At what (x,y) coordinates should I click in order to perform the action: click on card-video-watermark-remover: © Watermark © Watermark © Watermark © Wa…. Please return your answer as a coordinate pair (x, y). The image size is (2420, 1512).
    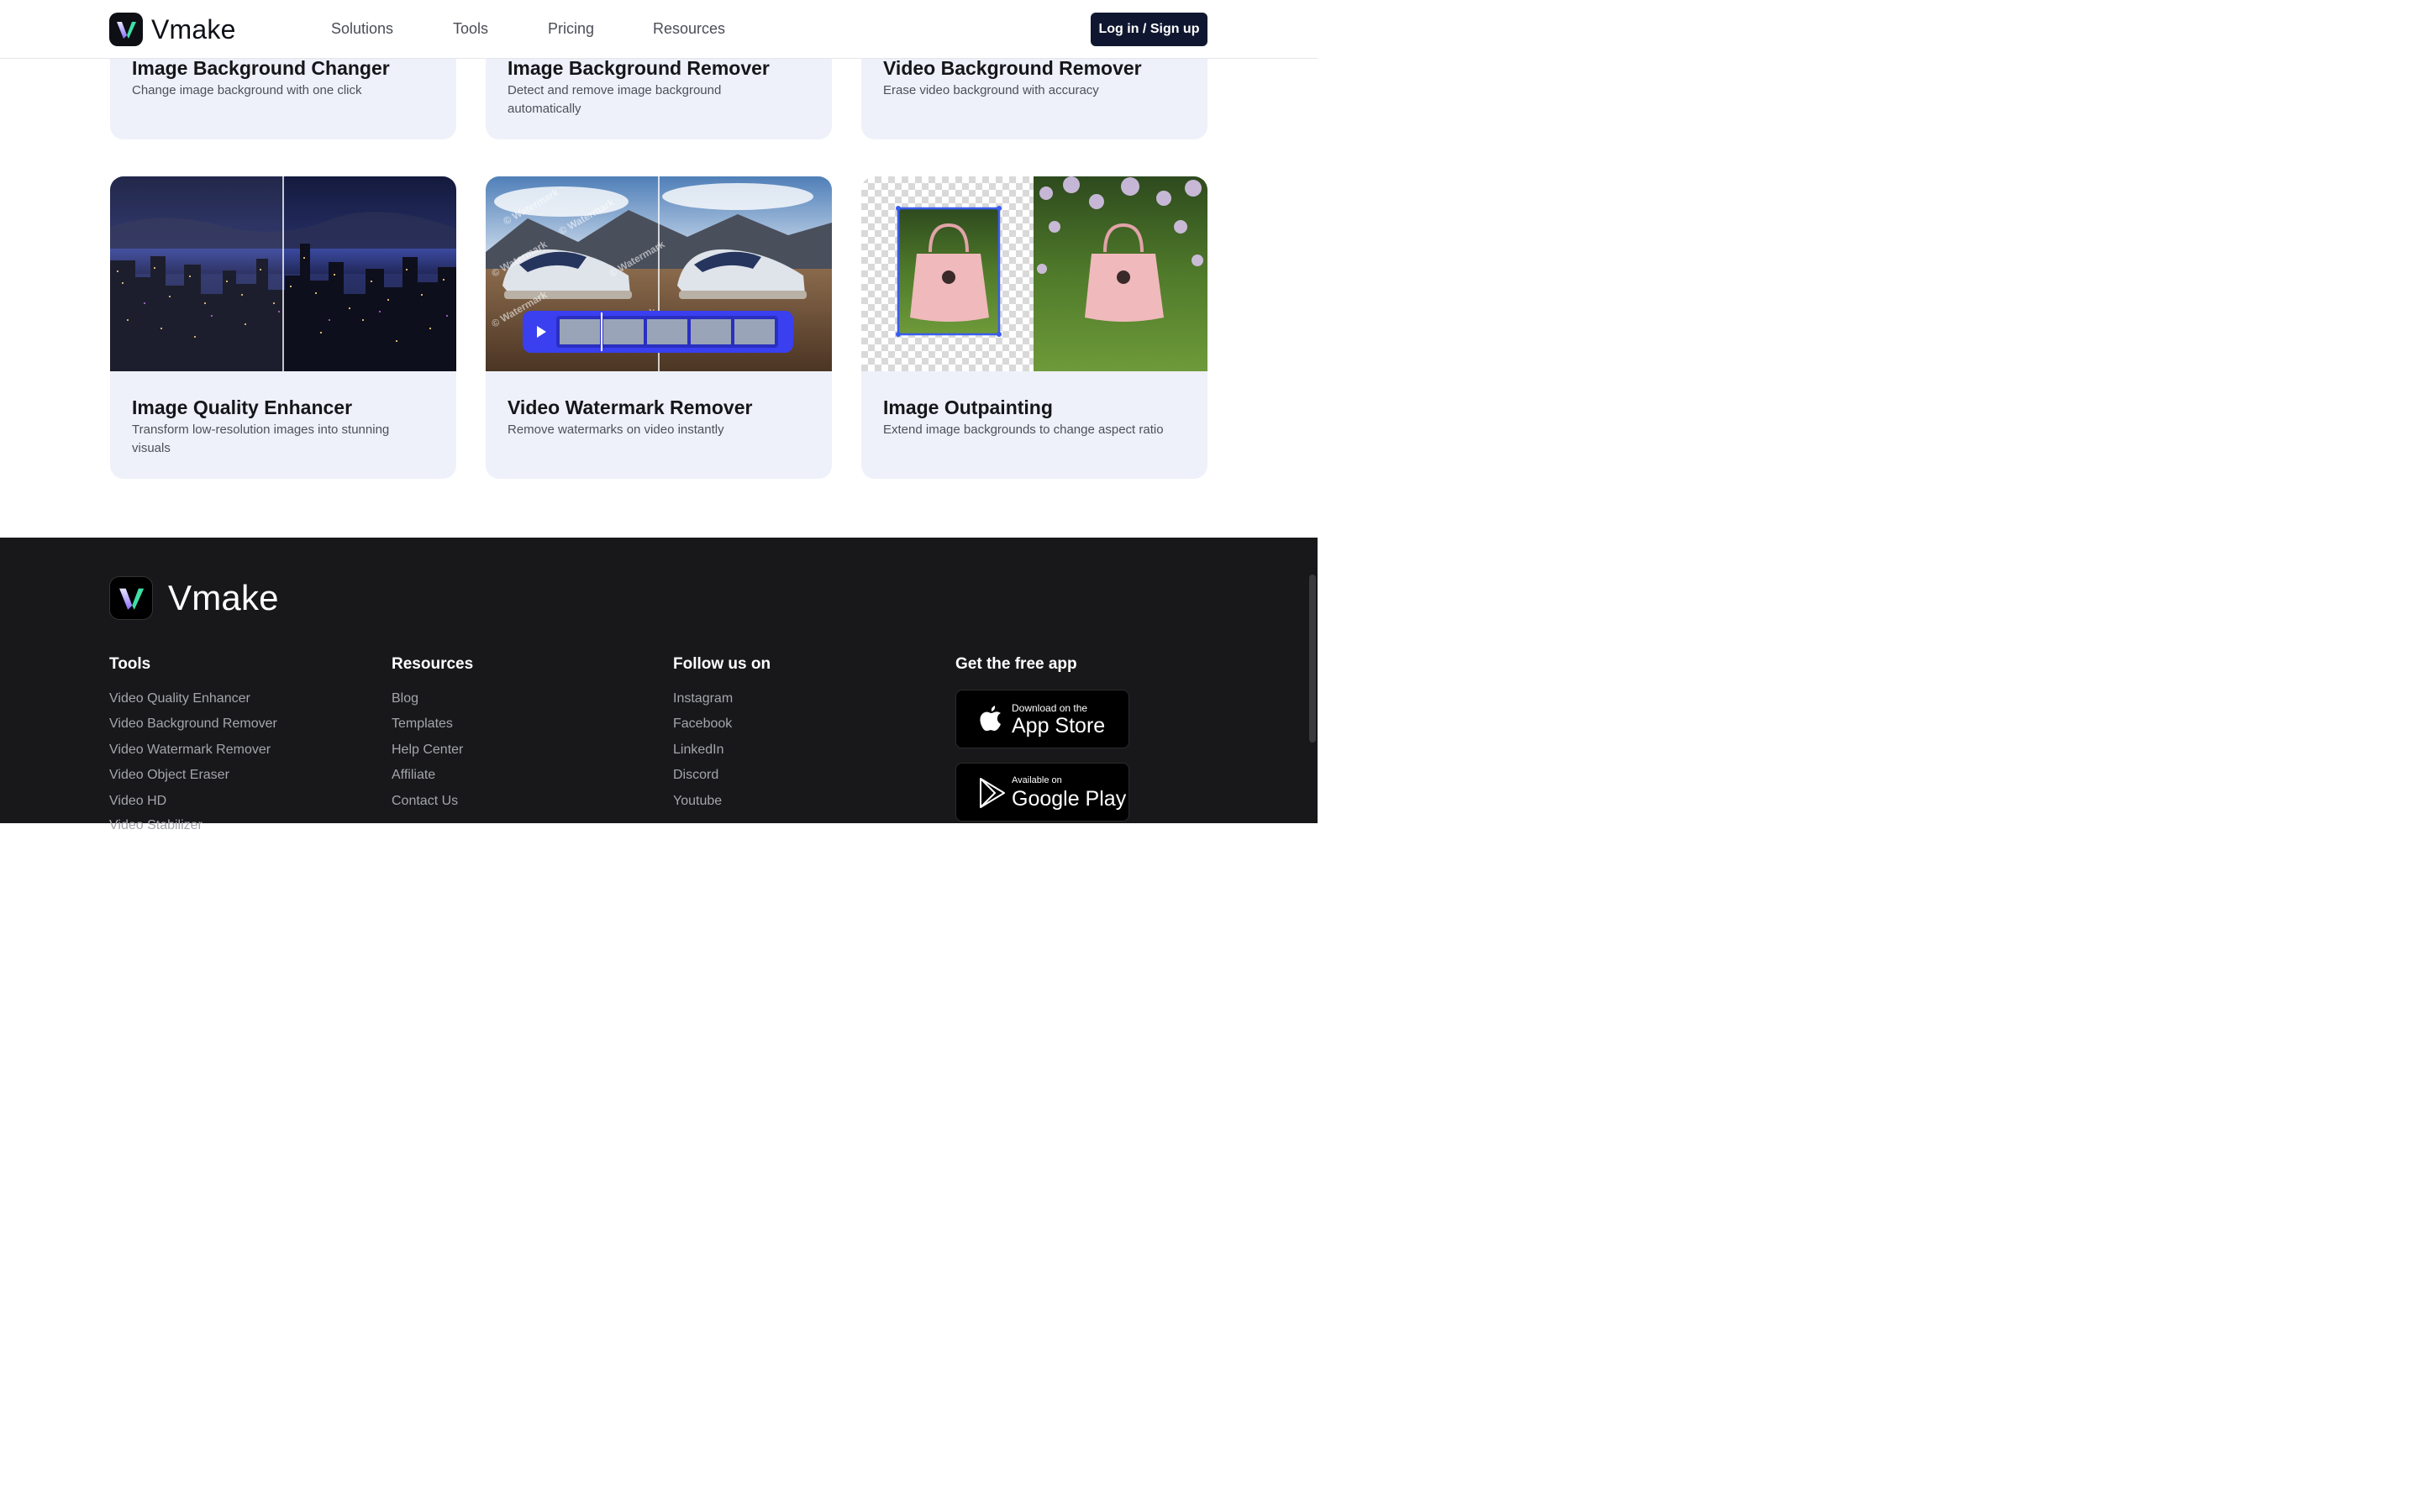
    Looking at the image, I should click on (659, 327).